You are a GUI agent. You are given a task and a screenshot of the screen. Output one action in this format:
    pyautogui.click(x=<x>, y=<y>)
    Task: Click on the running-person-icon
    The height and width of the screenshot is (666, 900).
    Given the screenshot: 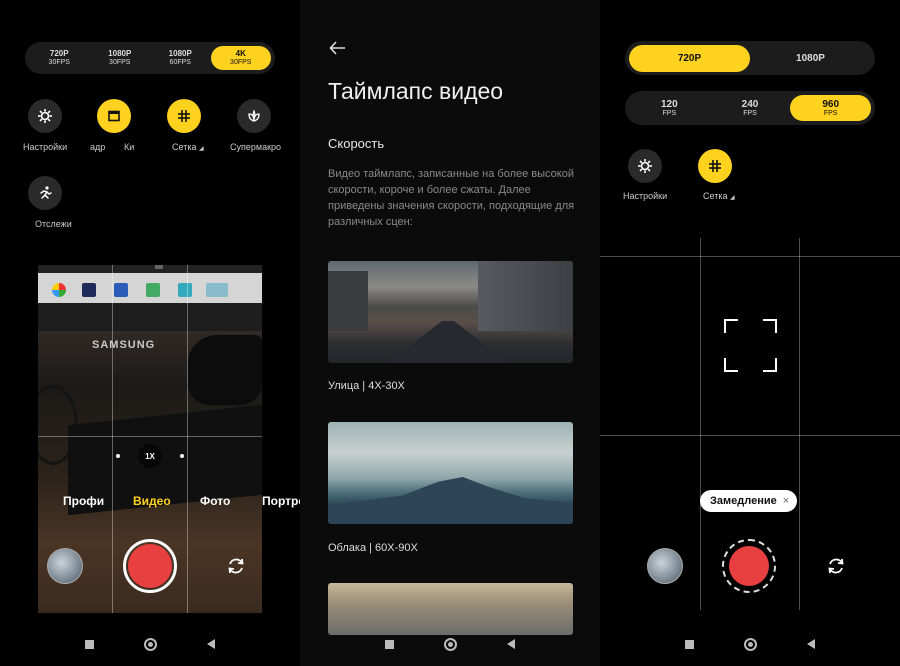 What is the action you would take?
    pyautogui.click(x=46, y=192)
    